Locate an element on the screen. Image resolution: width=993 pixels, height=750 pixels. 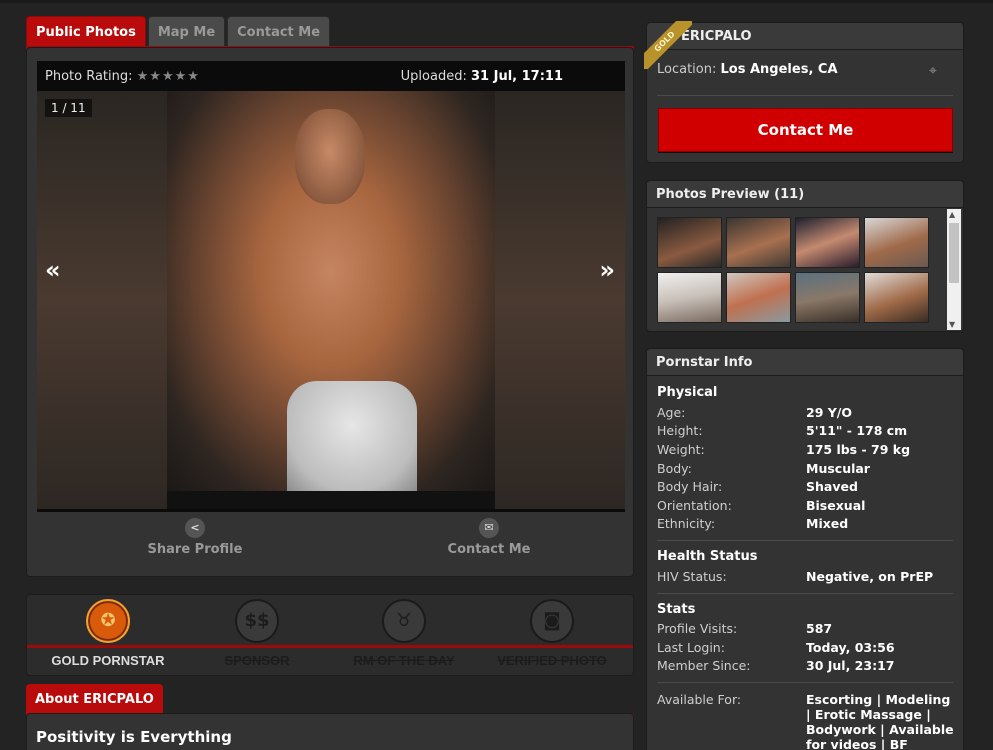
info-value: 587 is located at coordinates (819, 628).